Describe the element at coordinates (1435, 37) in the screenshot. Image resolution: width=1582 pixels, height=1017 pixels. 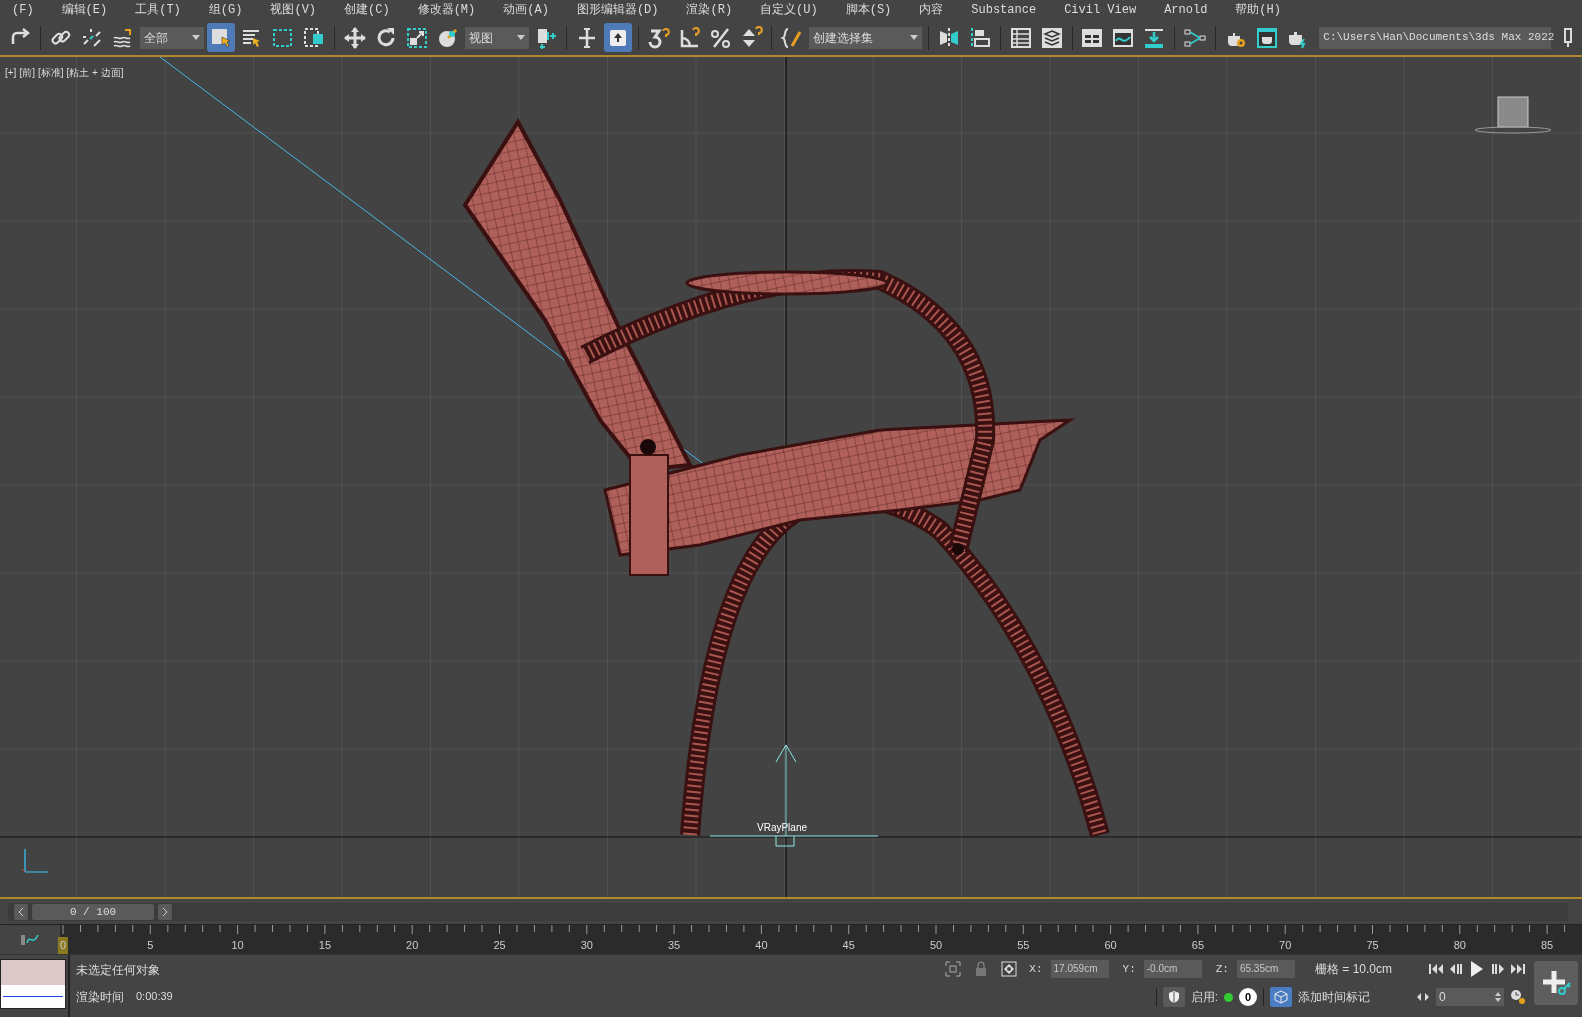
I see `path-dropdown: C:\Users\Han\Documents\3ds Max 2022` at that location.